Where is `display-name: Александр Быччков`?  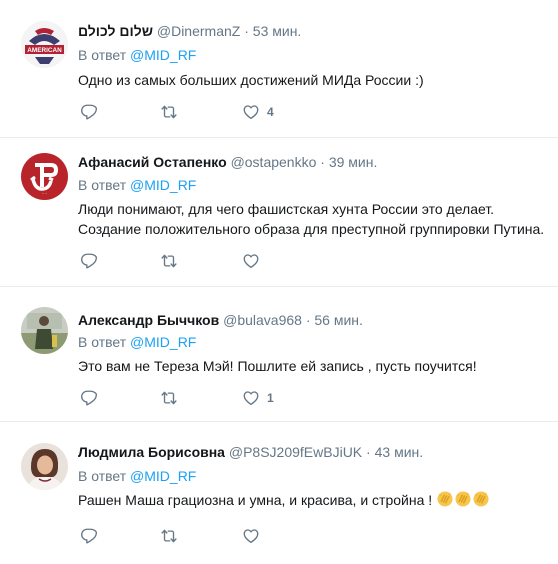
display-name: Александр Быччков is located at coordinates (148, 320).